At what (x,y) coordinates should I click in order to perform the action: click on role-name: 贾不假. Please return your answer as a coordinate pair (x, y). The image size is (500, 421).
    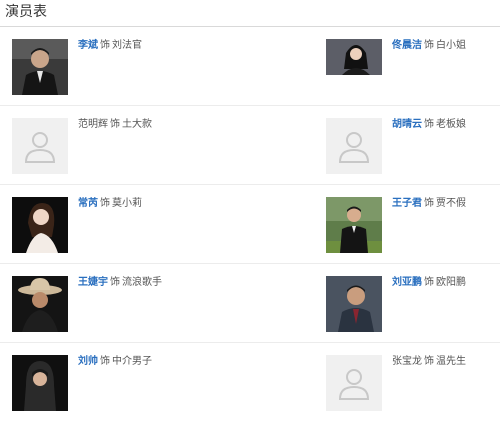
    Looking at the image, I should click on (451, 203).